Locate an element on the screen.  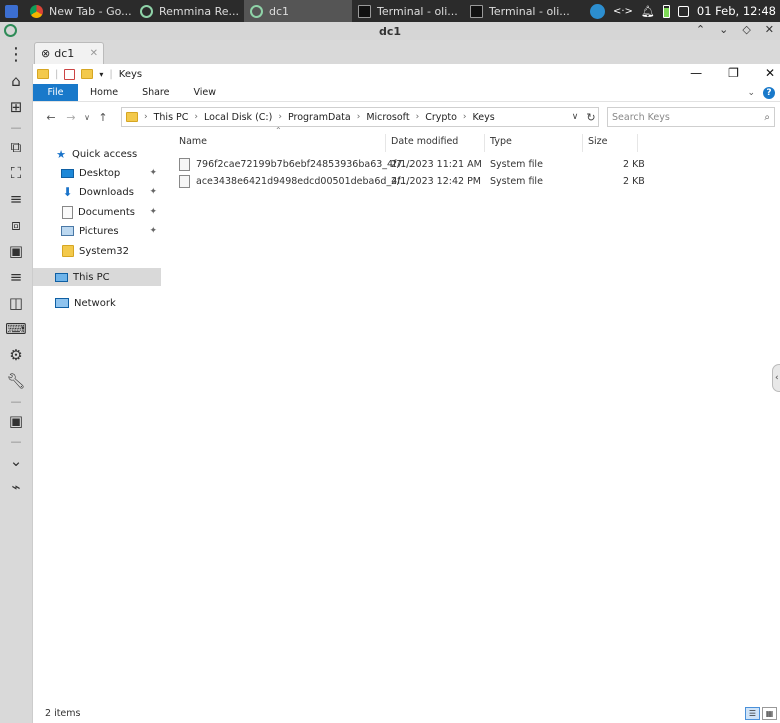
refresh-icon: ↻ is located at coordinates (591, 117).